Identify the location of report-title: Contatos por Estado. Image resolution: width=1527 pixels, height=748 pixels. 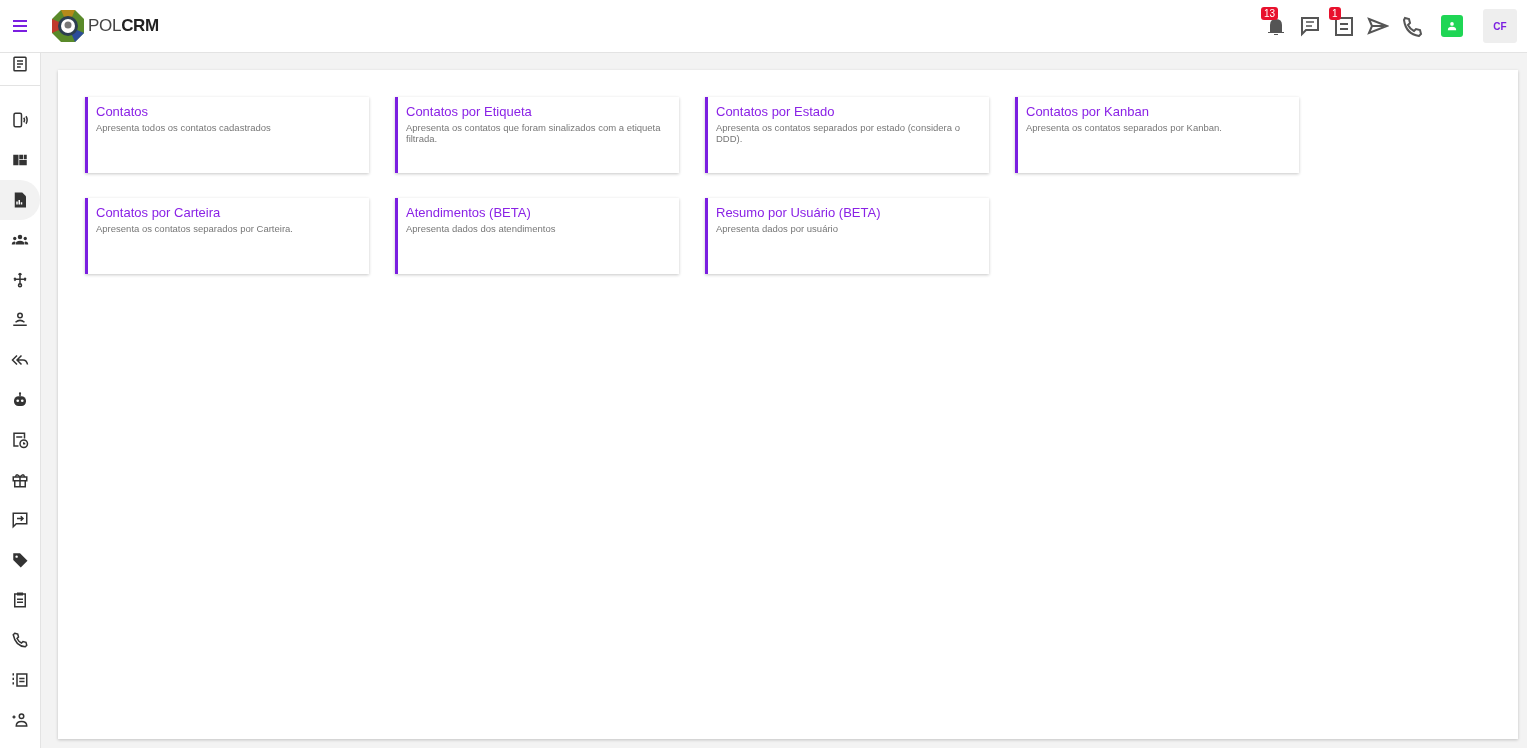
(775, 111).